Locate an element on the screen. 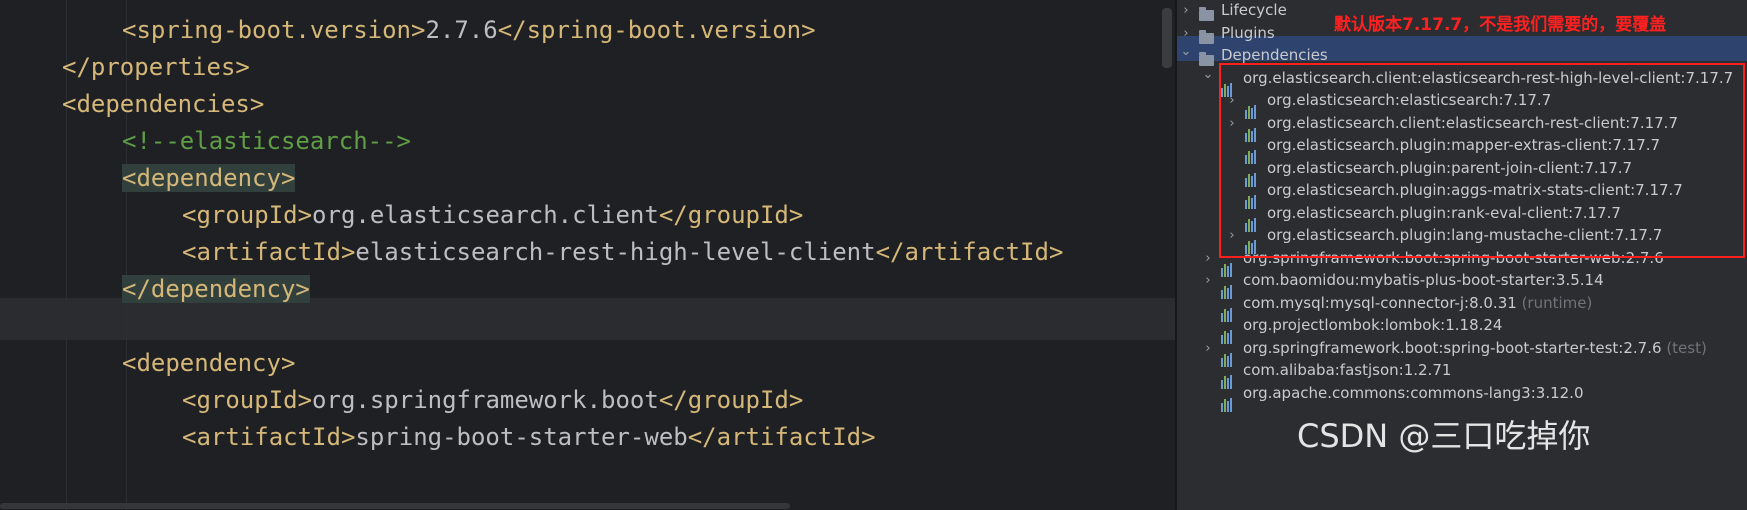  scope-label: (runtime) is located at coordinates (1557, 302).